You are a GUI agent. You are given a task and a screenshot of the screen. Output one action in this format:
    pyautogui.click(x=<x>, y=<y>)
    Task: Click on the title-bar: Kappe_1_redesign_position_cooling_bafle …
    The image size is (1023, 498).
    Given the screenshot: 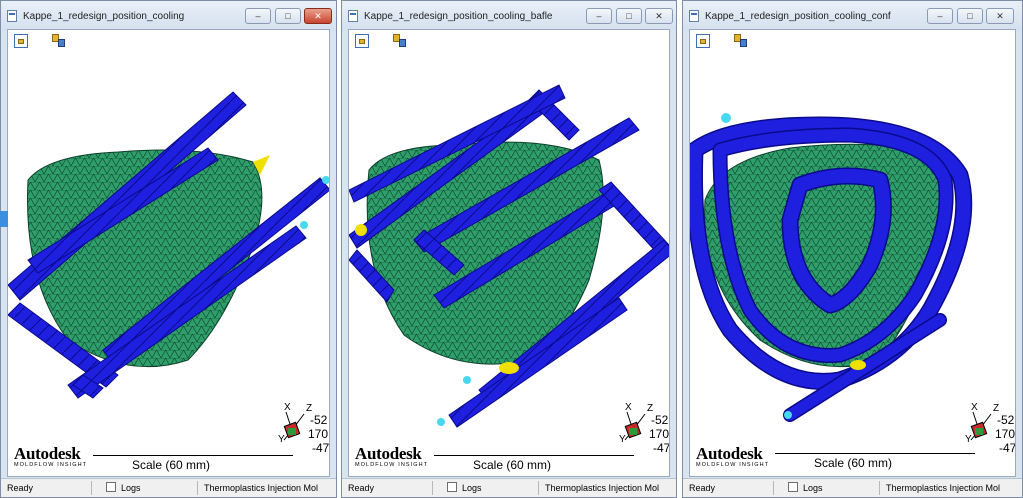 What is the action you would take?
    pyautogui.click(x=509, y=16)
    